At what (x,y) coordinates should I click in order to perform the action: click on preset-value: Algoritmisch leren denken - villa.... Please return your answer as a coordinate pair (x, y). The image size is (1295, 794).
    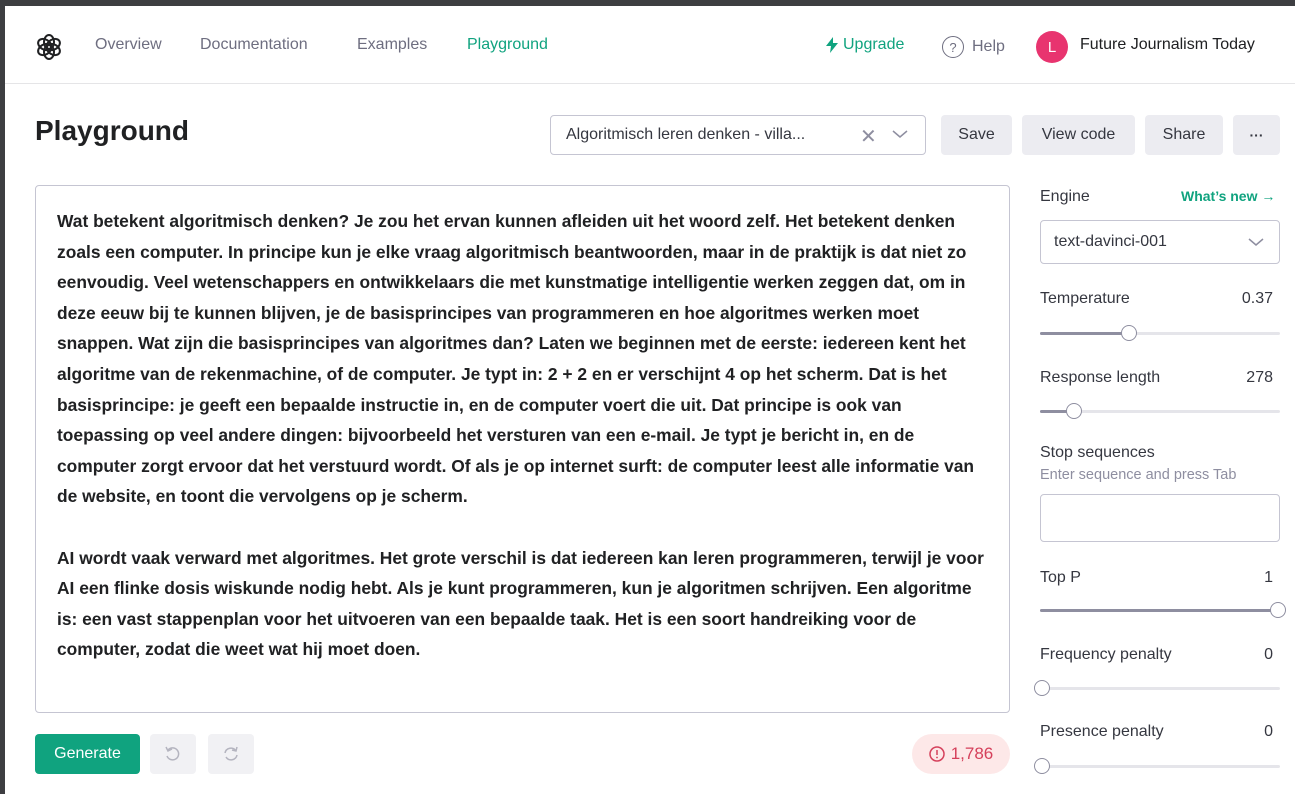
    Looking at the image, I should click on (686, 134).